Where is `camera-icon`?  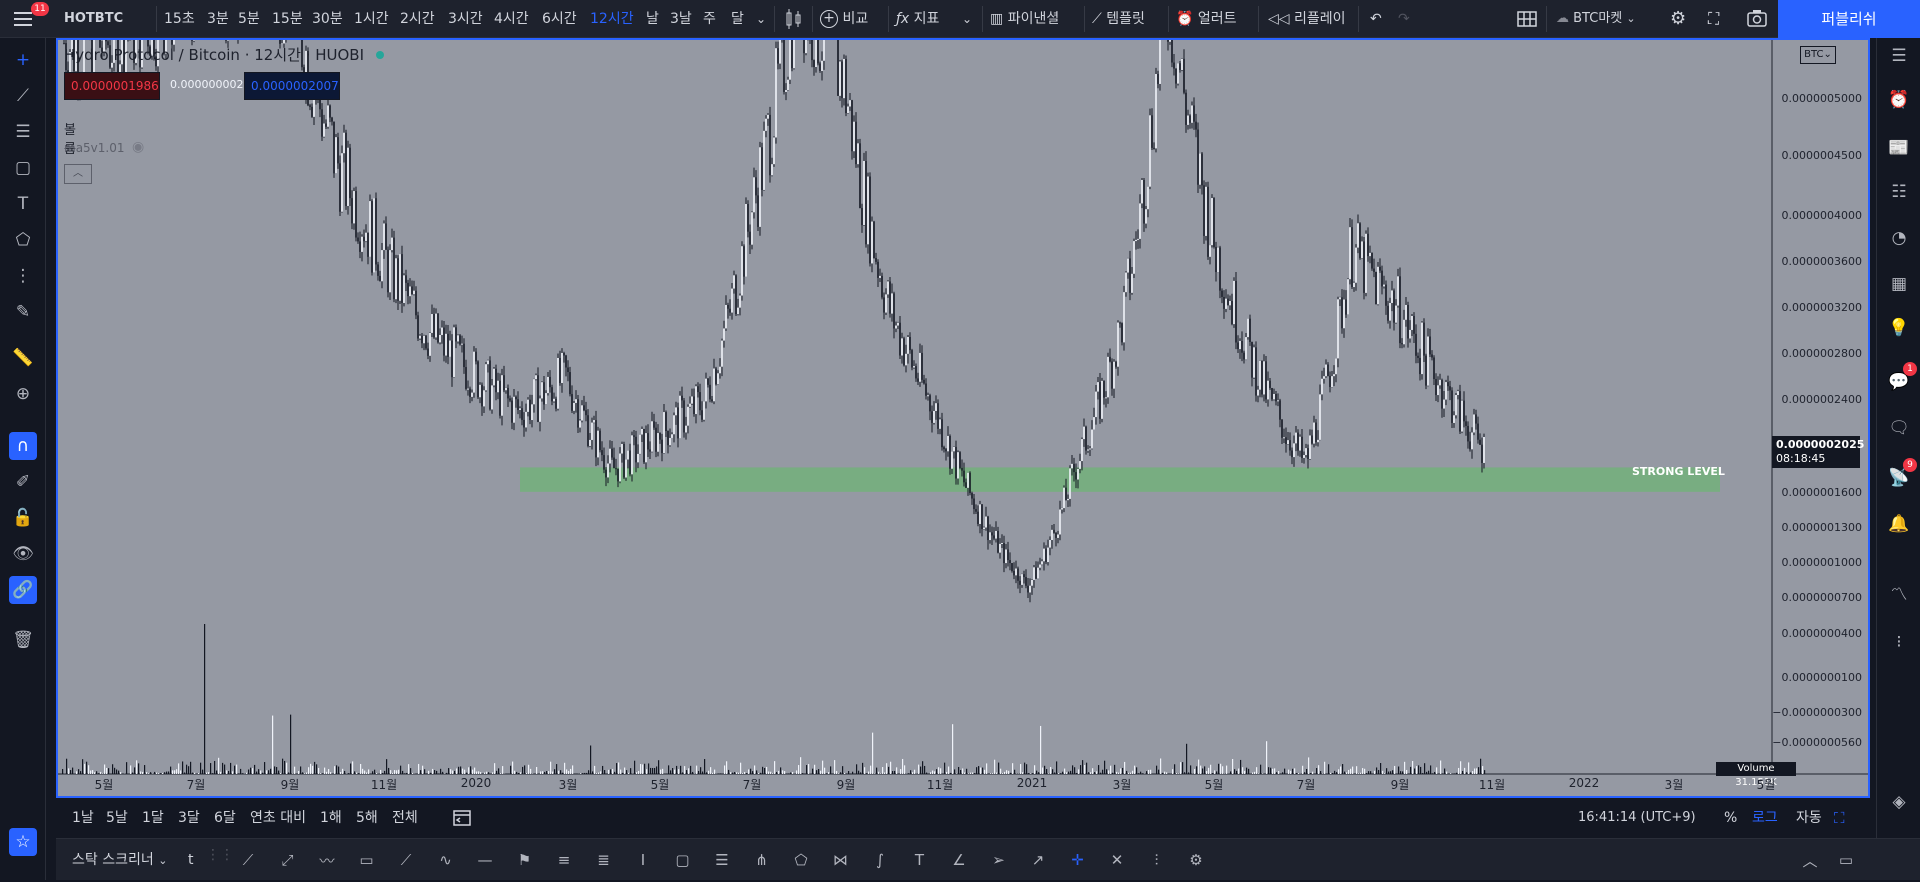
camera-icon is located at coordinates (1757, 19).